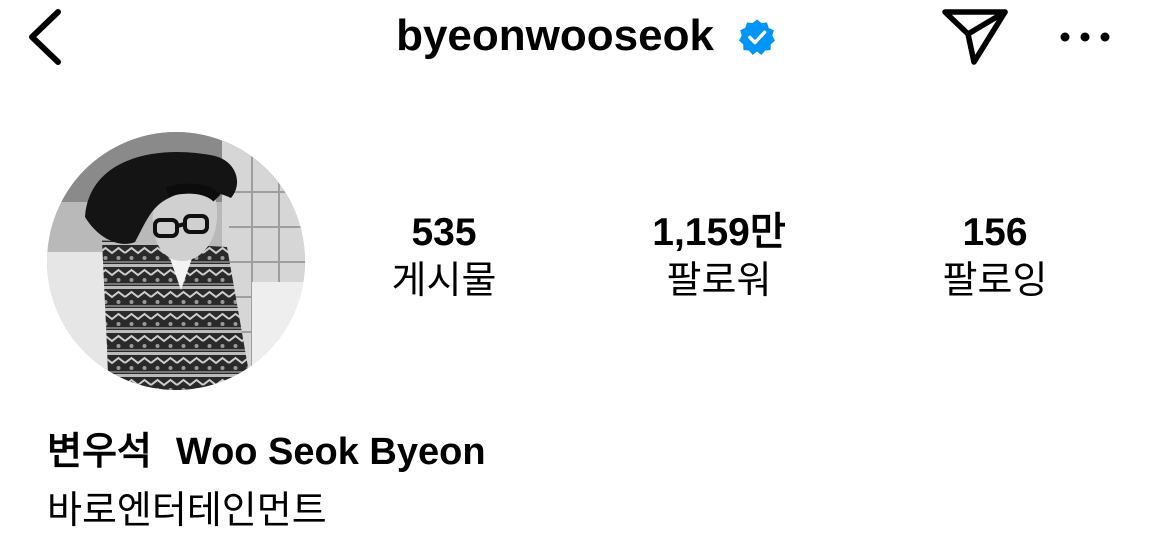 This screenshot has height=539, width=1170. I want to click on posts-count: 535, so click(444, 232).